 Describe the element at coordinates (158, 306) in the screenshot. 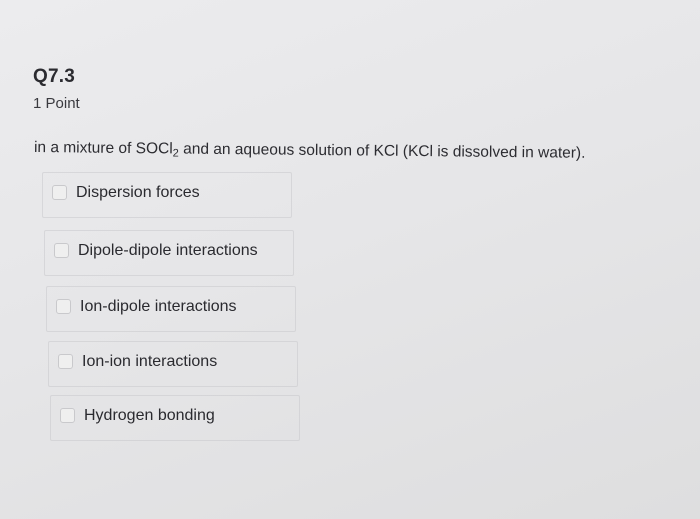

I see `option-label: Ion-dipole interactions` at that location.